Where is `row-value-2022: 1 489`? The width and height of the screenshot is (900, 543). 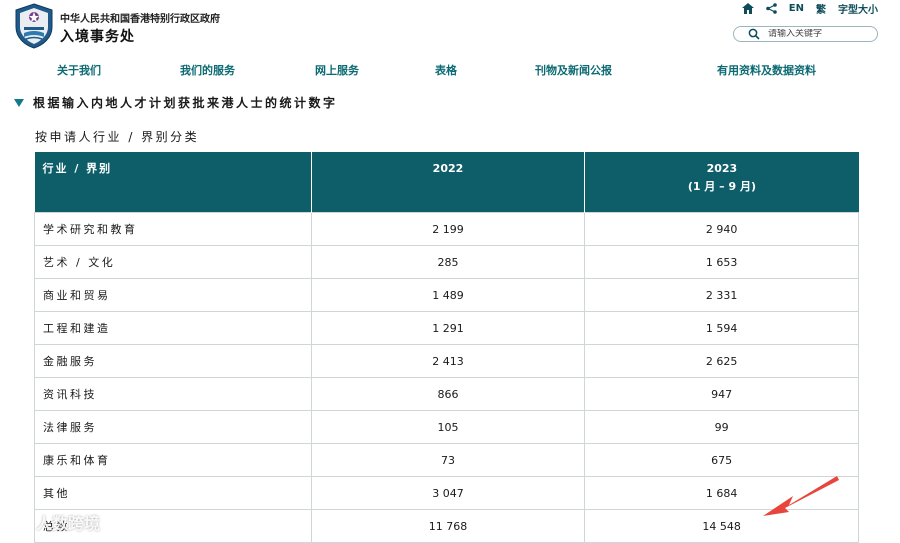 row-value-2022: 1 489 is located at coordinates (448, 295).